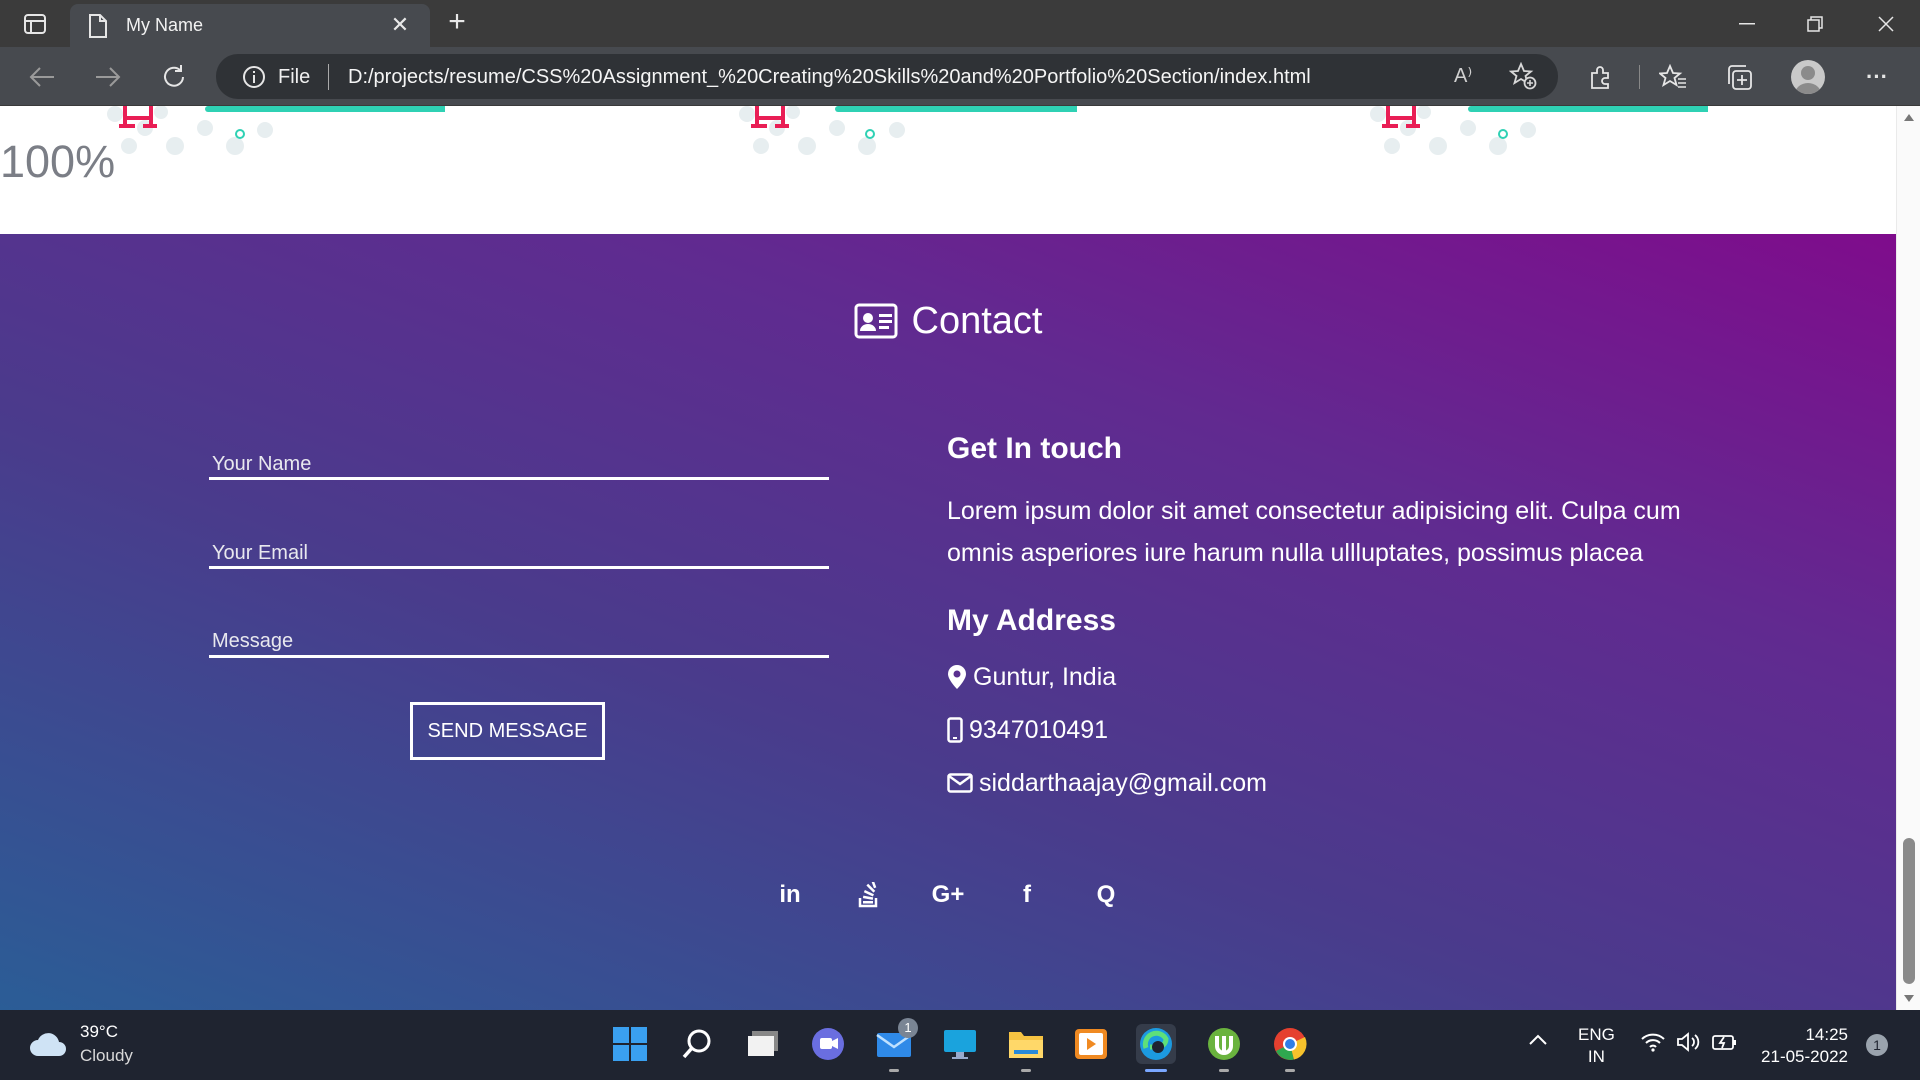 Image resolution: width=1920 pixels, height=1080 pixels. I want to click on more-options-icon: ···, so click(1877, 77).